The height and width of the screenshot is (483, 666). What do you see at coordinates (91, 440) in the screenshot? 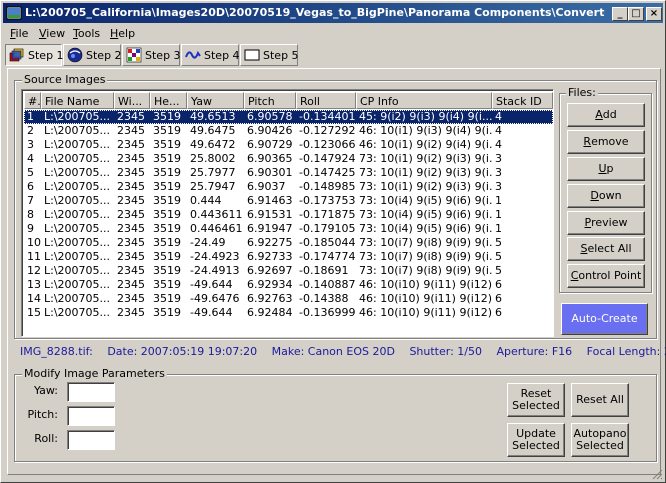
I see `roll-input` at bounding box center [91, 440].